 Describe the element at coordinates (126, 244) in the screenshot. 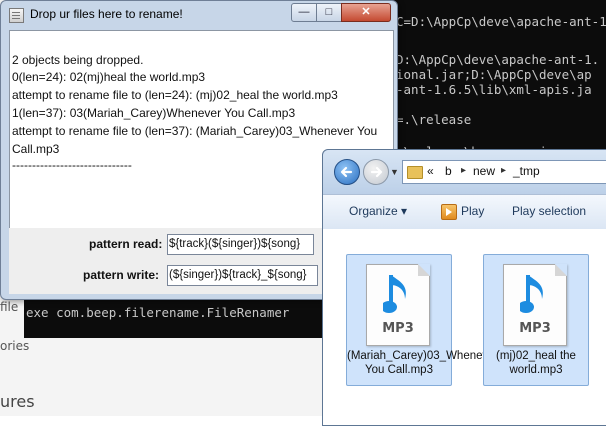

I see `pattern-read-label: pattern read:` at that location.